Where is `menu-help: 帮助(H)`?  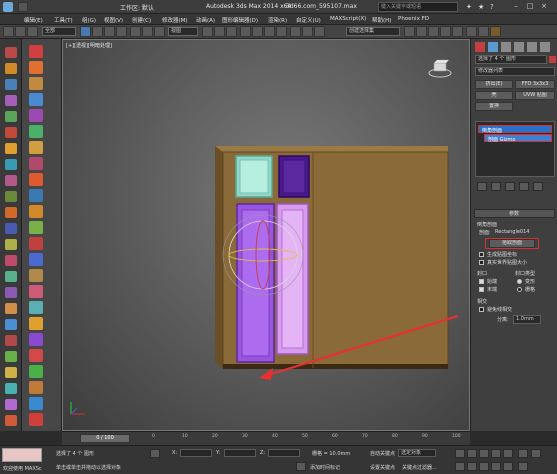
menu-help: 帮助(H) is located at coordinates (381, 20).